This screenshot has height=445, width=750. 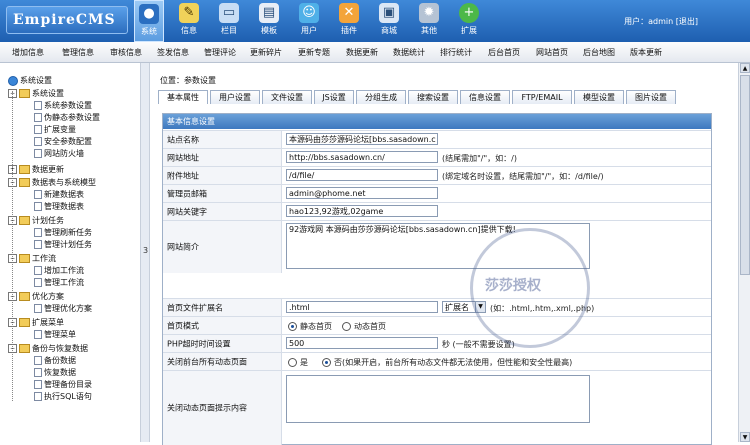 I want to click on tab-js: JS设置, so click(x=334, y=97).